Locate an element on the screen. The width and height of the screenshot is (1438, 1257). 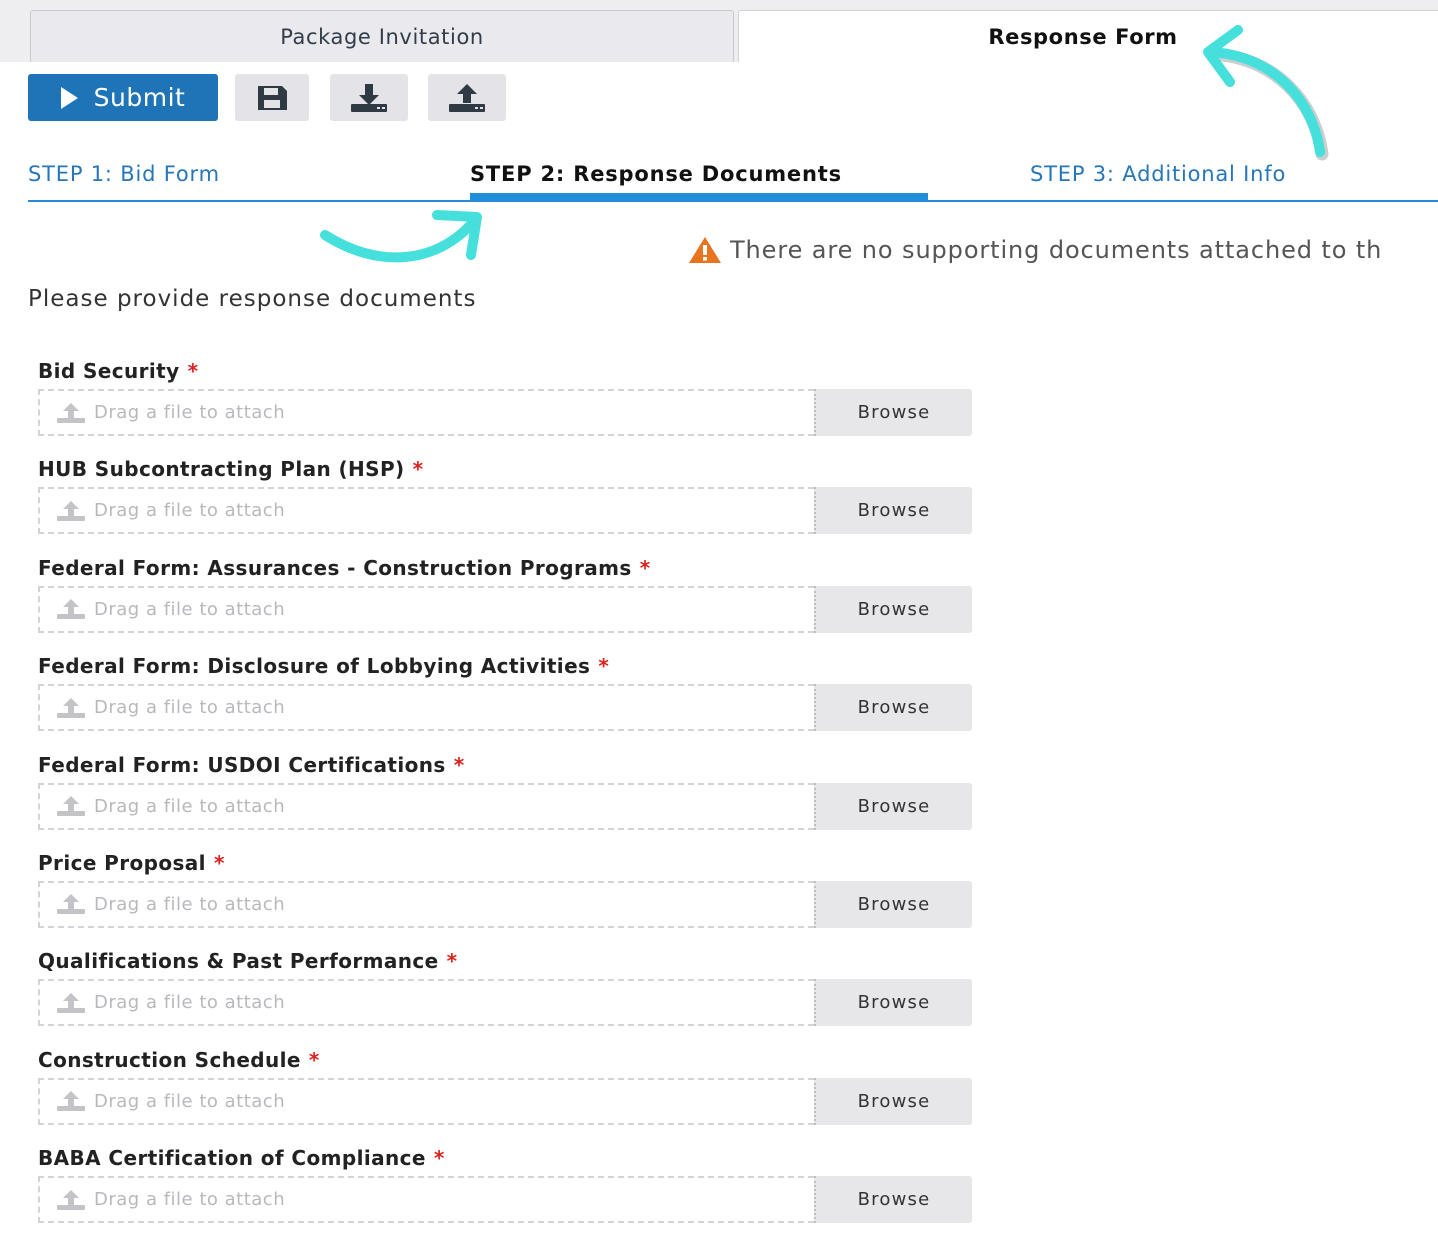
field-label-text: Federal Form: USDOI Certifications is located at coordinates (242, 764).